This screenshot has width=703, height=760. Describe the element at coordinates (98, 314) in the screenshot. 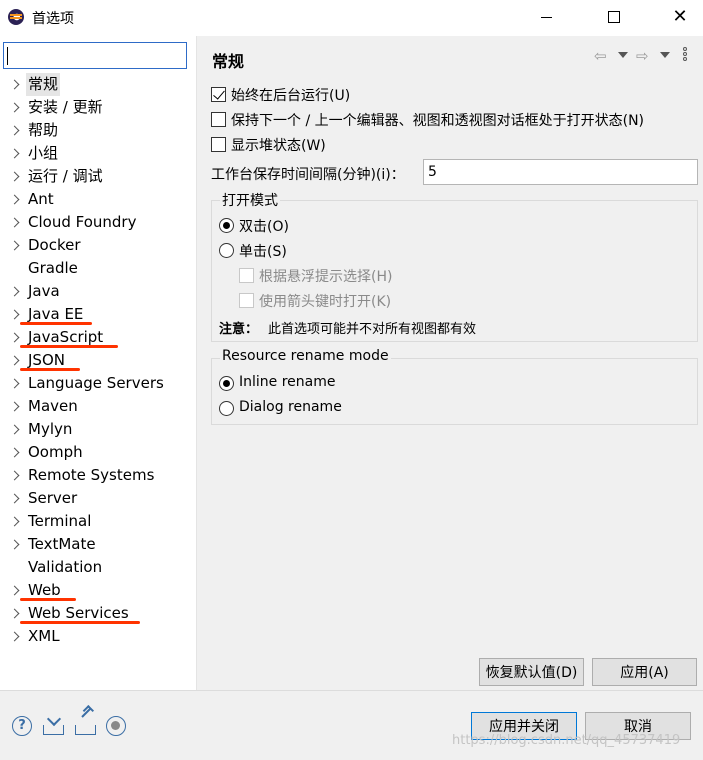

I see `tree-item: Java EE` at that location.